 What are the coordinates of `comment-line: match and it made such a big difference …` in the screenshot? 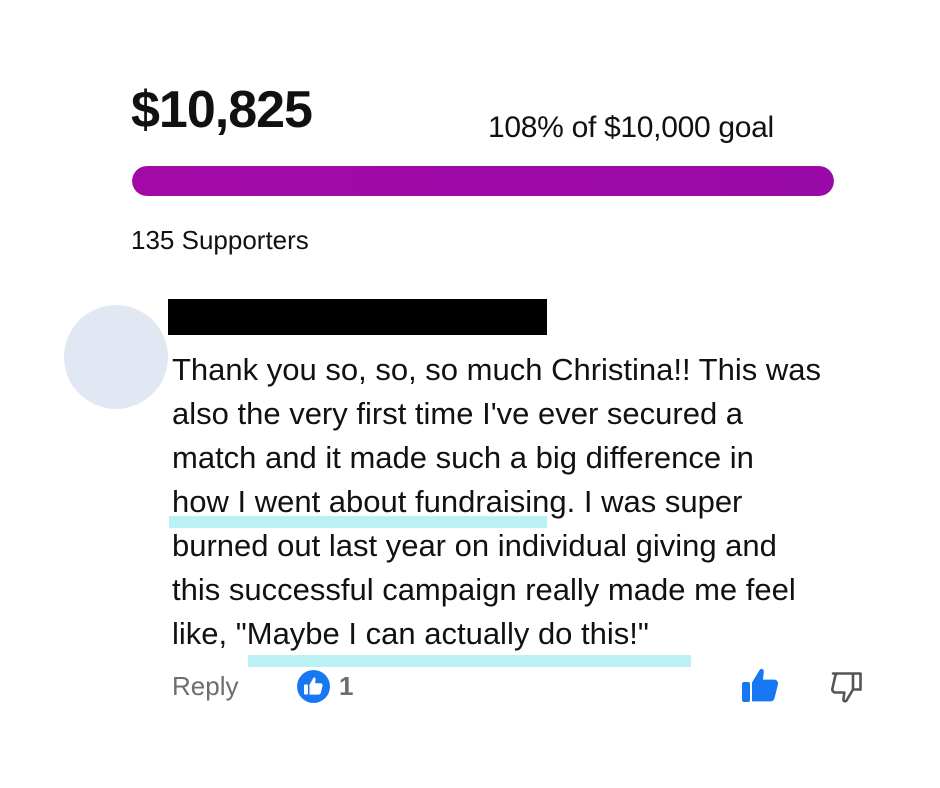 It's located at (463, 457).